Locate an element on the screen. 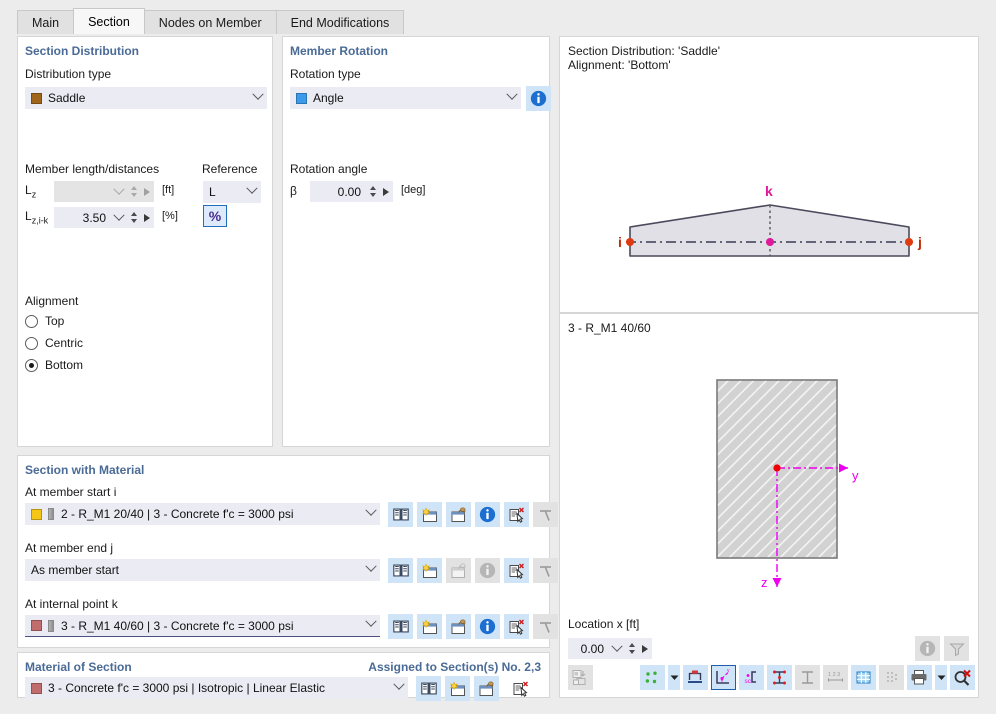  tab-nodes-on-member: Nodes on Member is located at coordinates (210, 22).